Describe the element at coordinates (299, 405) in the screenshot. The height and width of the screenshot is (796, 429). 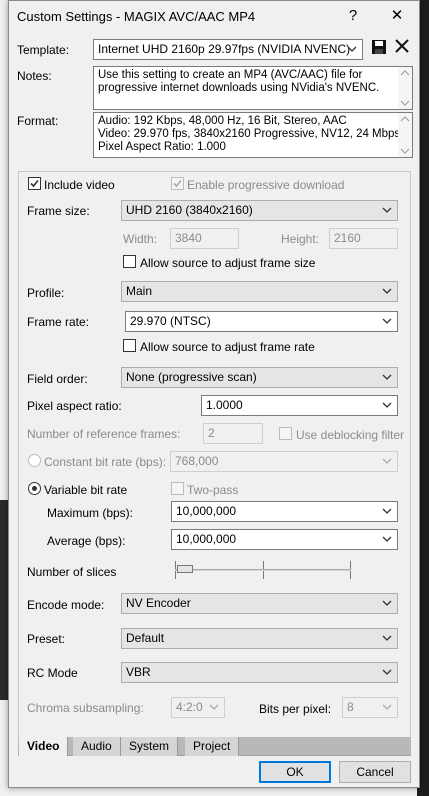
I see `pixel-aspect-dropdown: 1.0000` at that location.